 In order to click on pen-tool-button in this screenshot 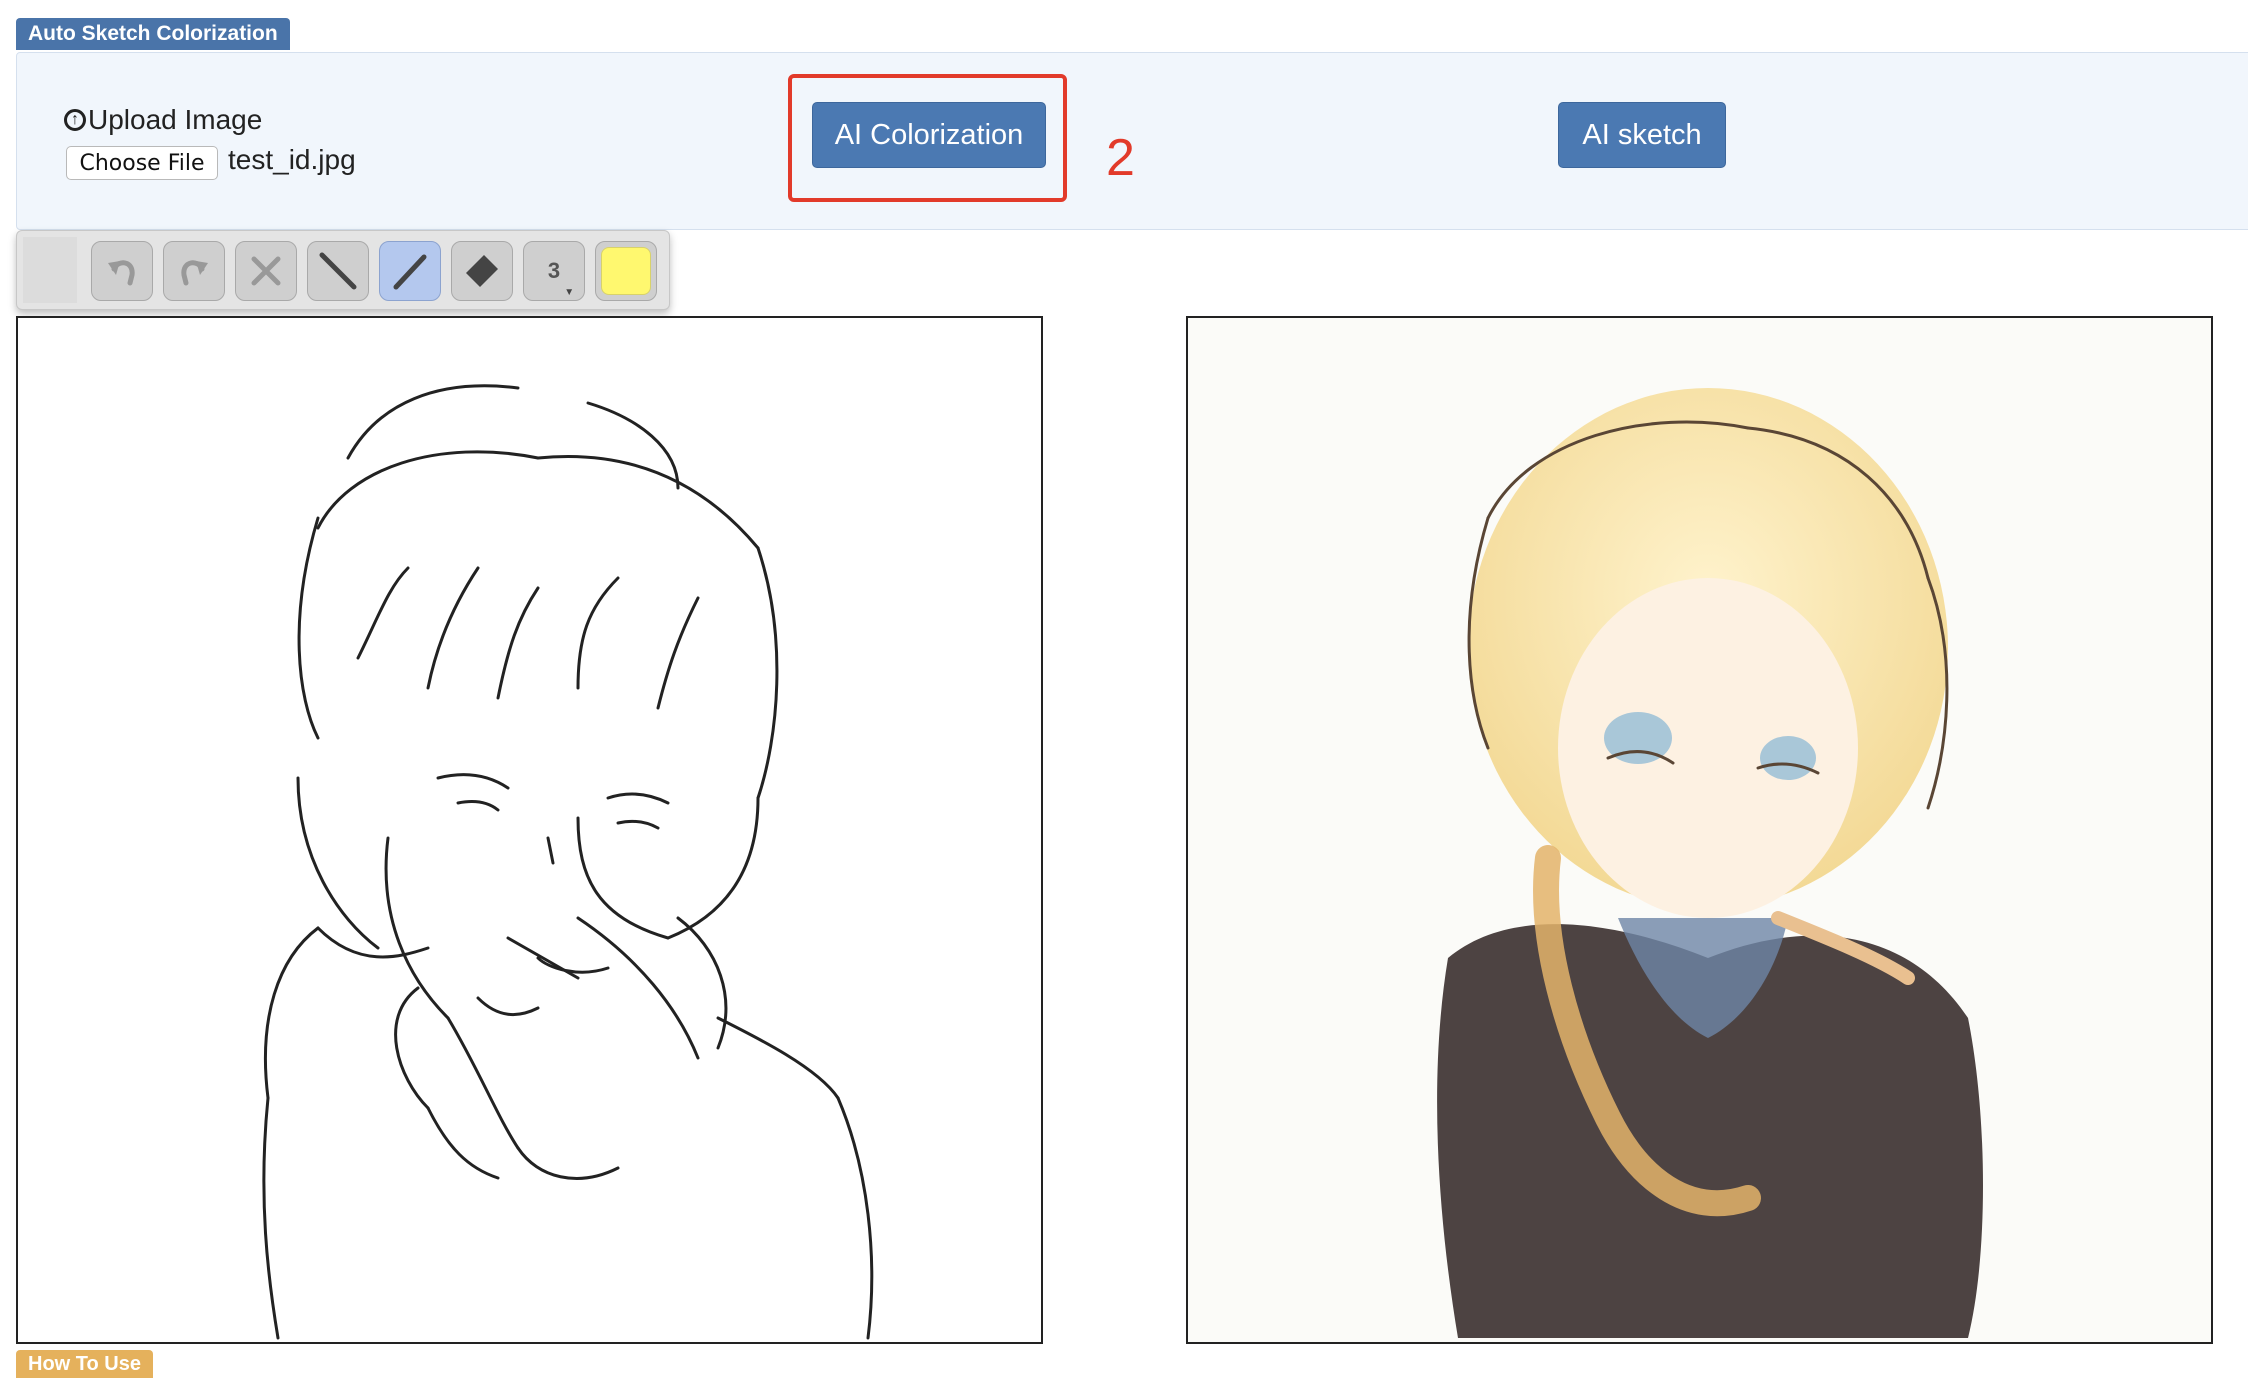, I will do `click(410, 271)`.